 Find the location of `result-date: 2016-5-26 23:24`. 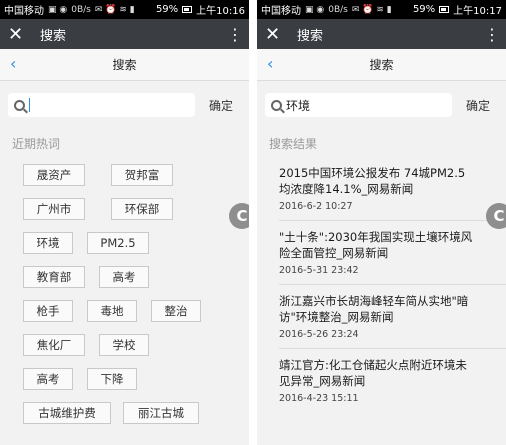

result-date: 2016-5-26 23:24 is located at coordinates (319, 334).